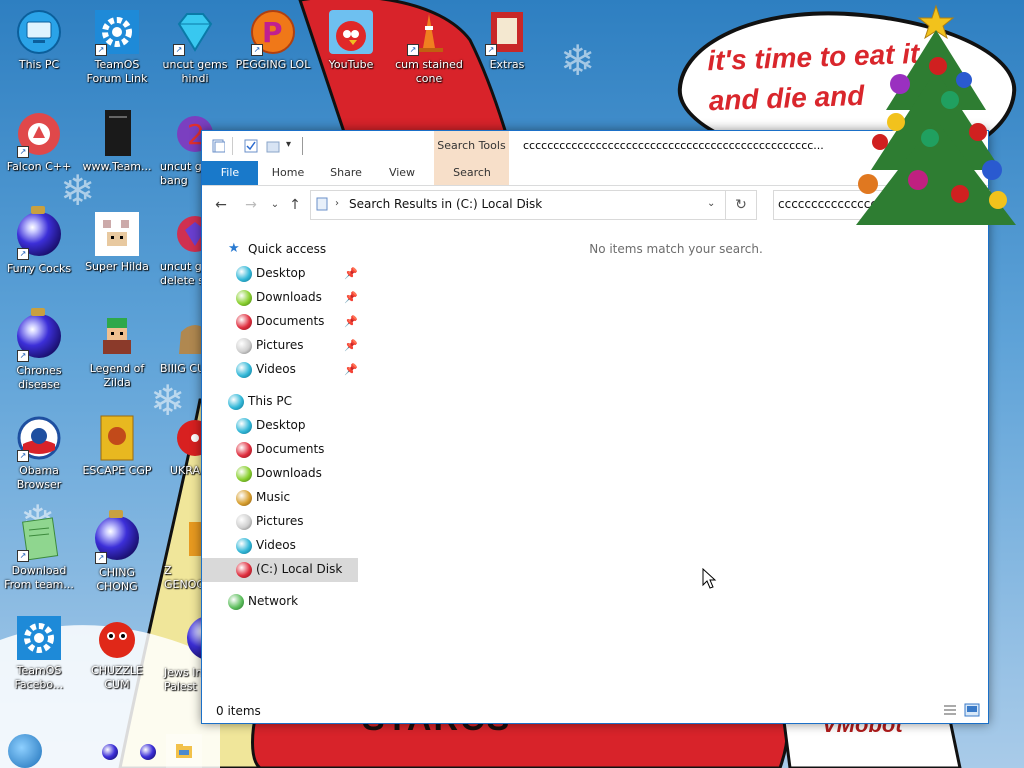  What do you see at coordinates (117, 552) in the screenshot?
I see `desktop-icon-ching: ↗ CHING CHONG` at bounding box center [117, 552].